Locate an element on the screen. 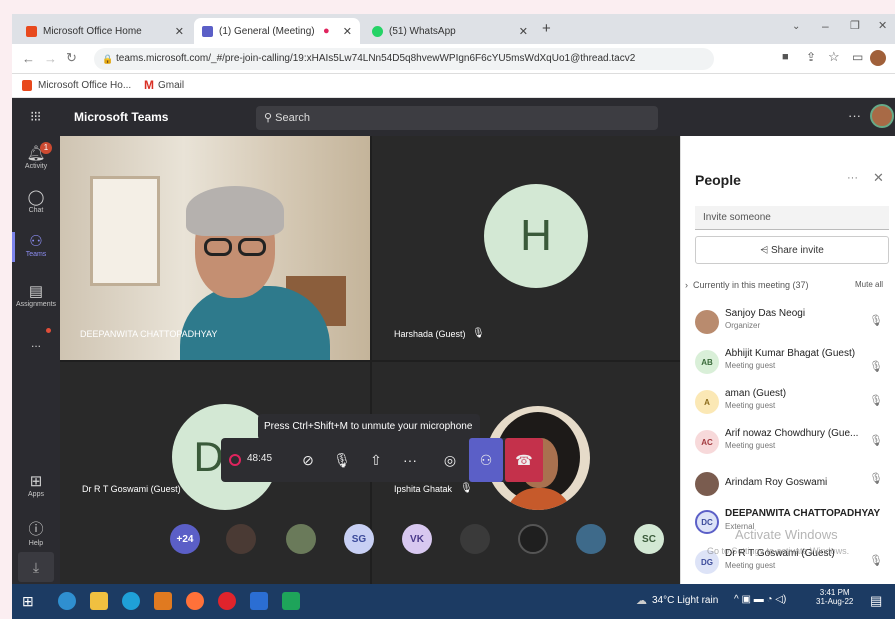 This screenshot has width=895, height=619. participant-name: Ipshita Ghatak is located at coordinates (423, 489).